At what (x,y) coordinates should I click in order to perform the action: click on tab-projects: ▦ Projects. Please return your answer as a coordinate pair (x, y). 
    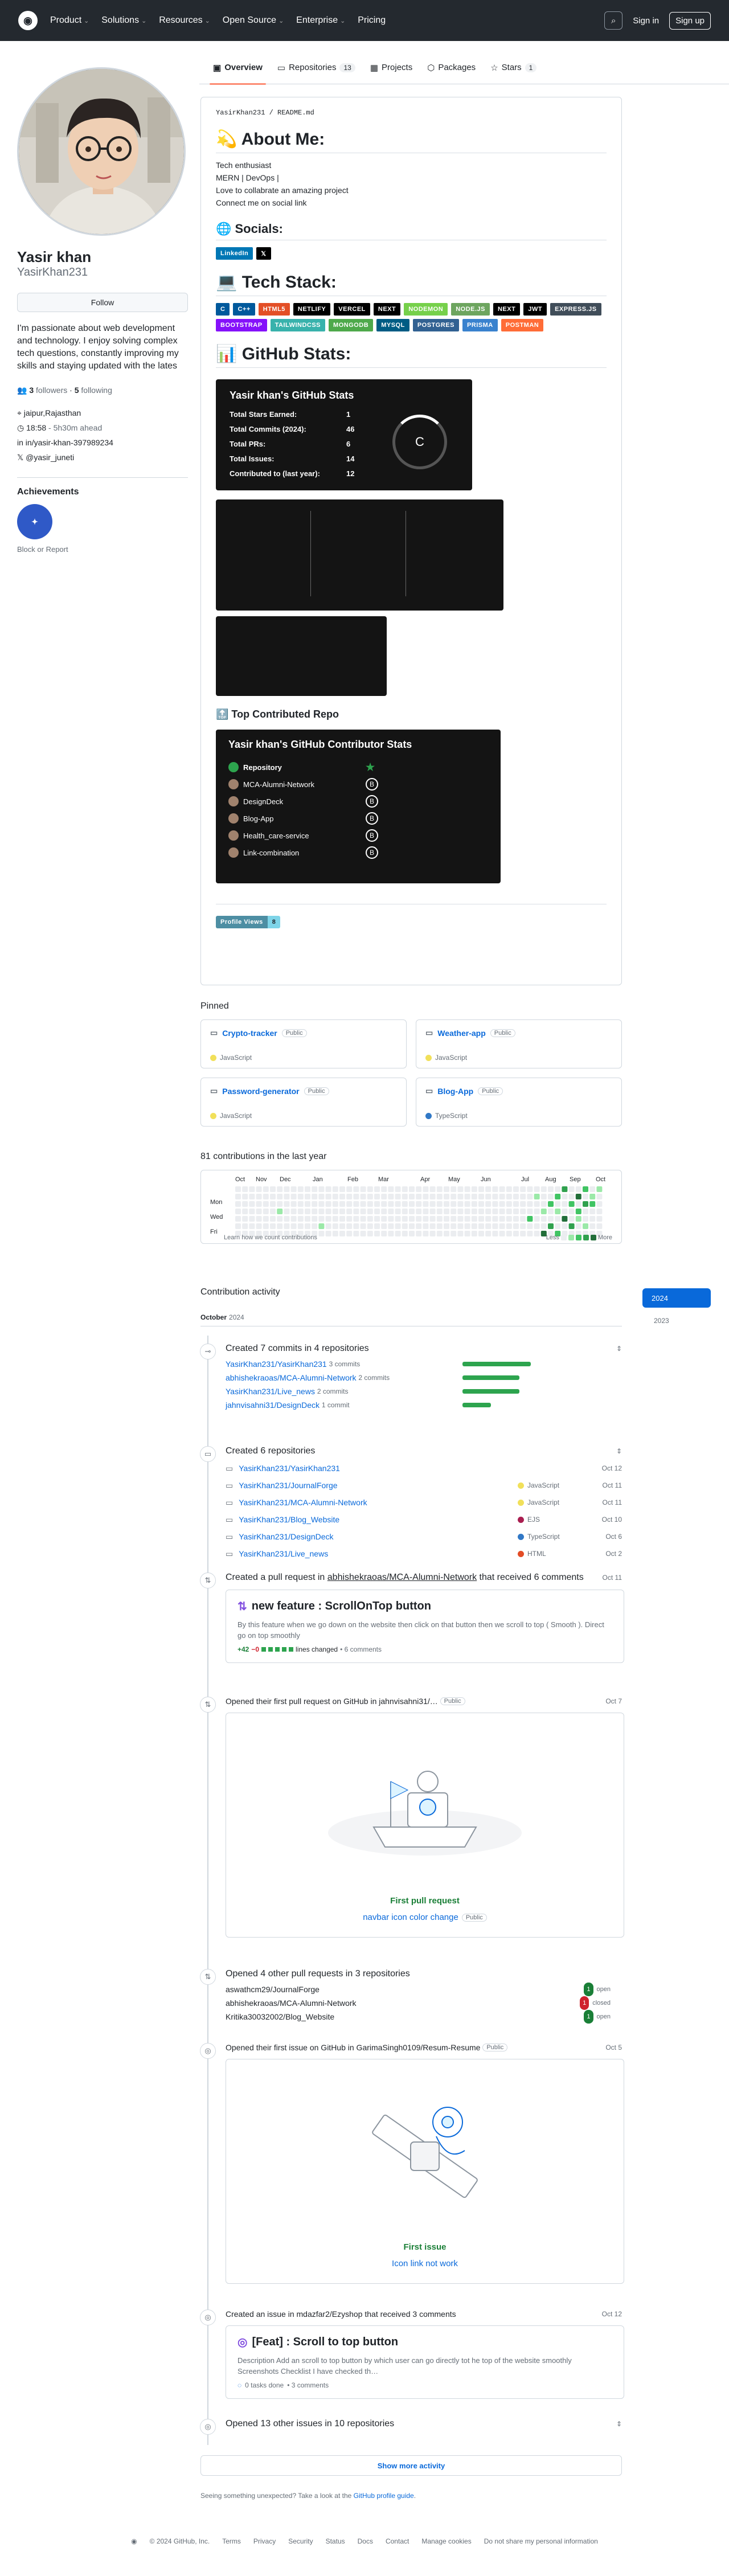
    Looking at the image, I should click on (391, 67).